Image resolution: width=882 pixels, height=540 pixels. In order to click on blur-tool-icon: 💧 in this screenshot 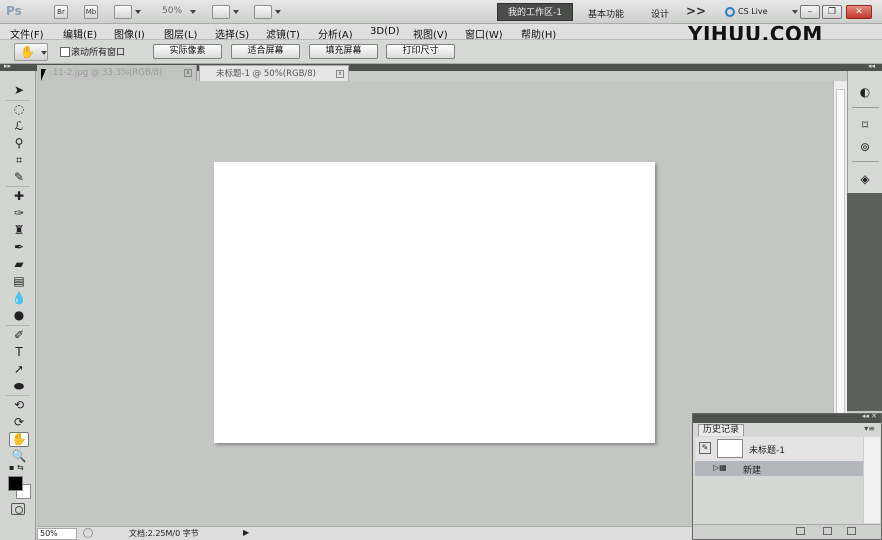, I will do `click(19, 298)`.